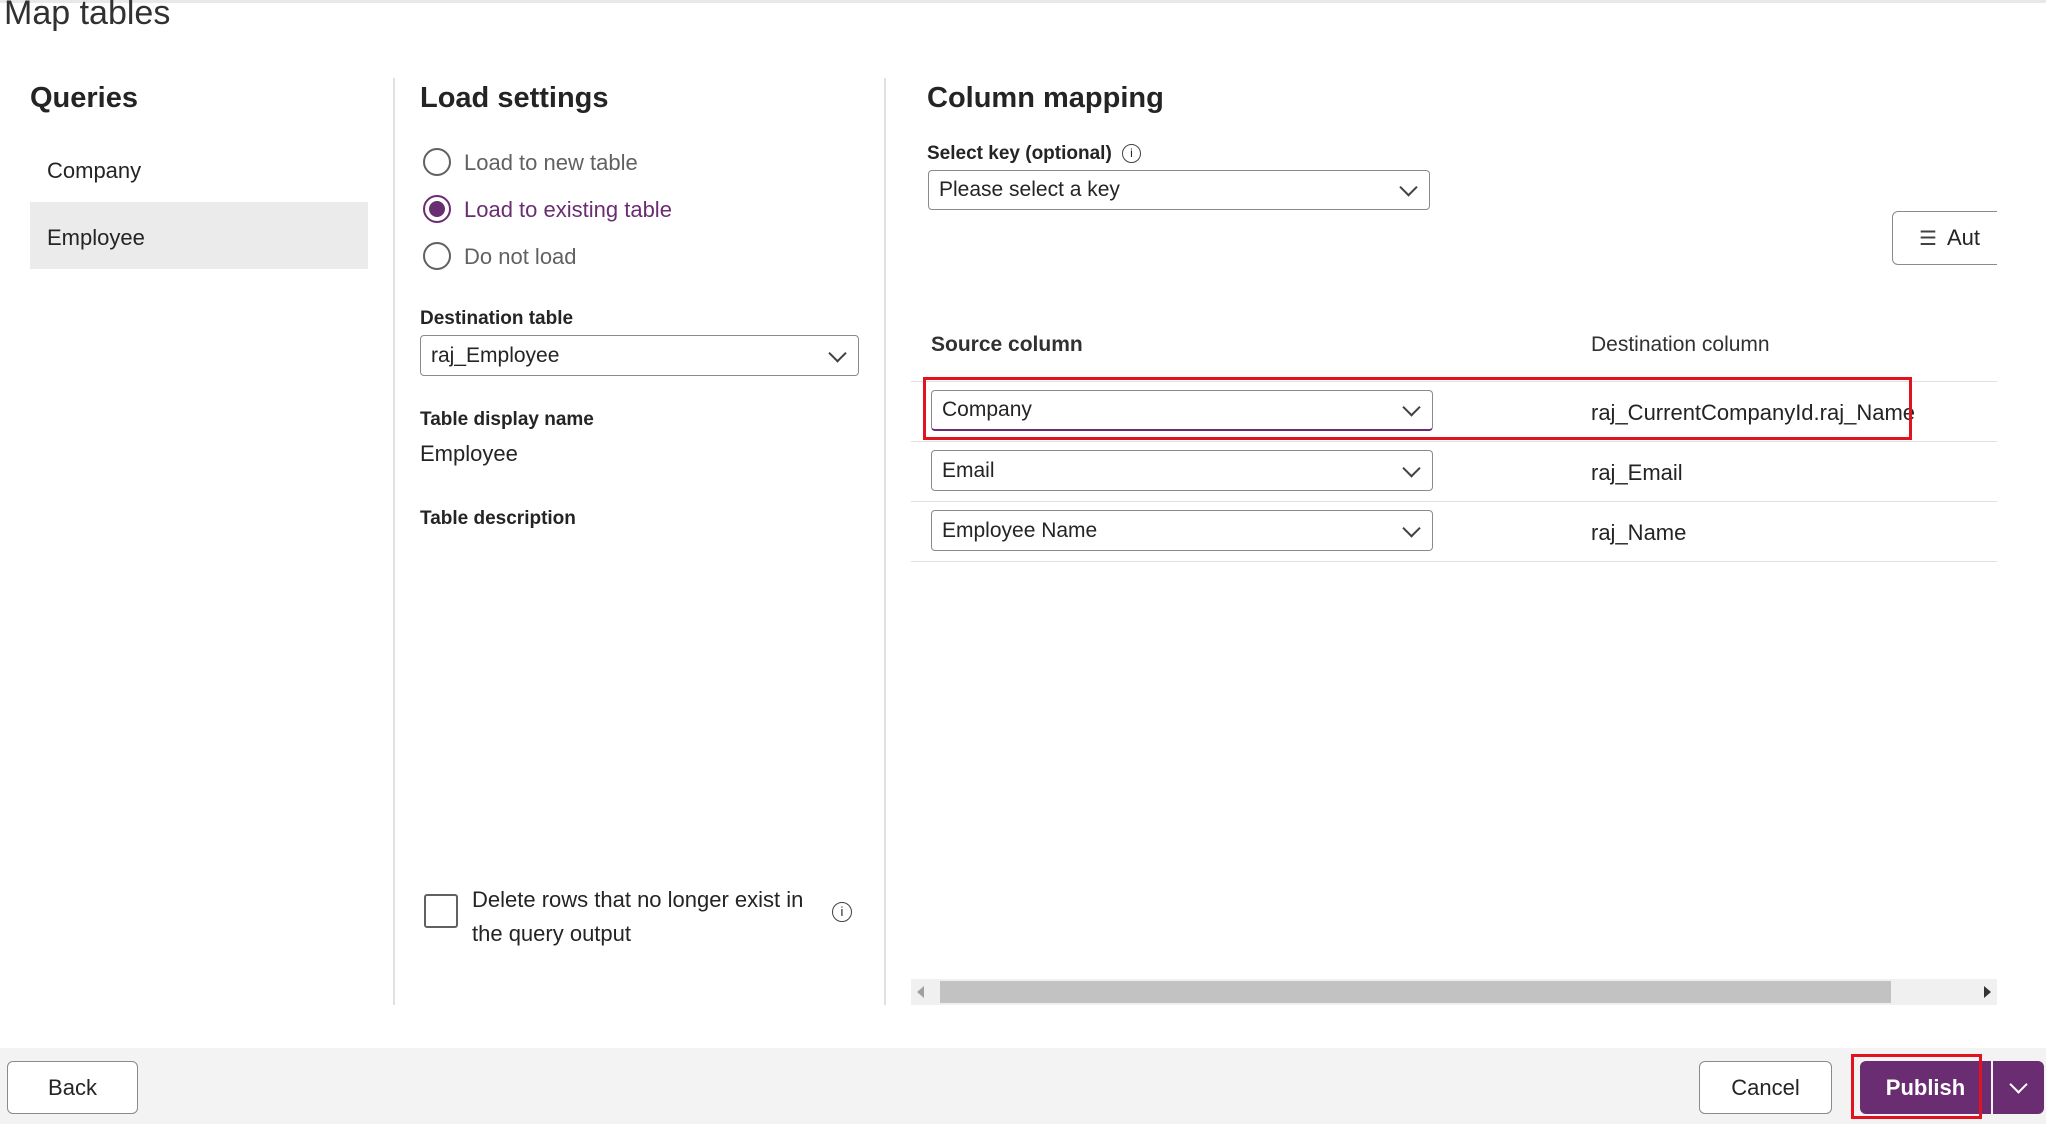  I want to click on display-name-value: Employee, so click(469, 453).